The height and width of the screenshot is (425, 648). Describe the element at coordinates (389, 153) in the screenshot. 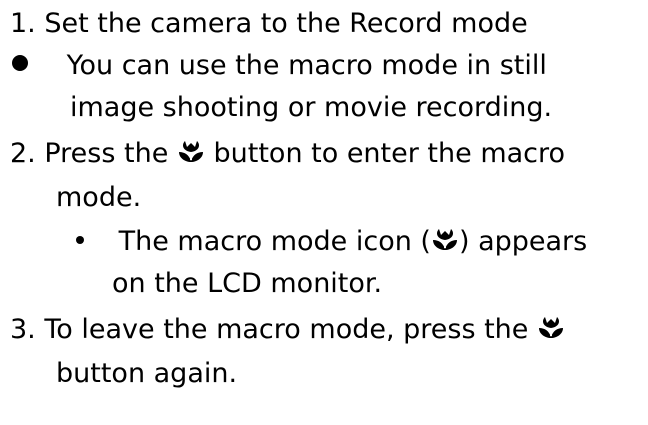

I see `step-2-text-after: button to enter the macro` at that location.